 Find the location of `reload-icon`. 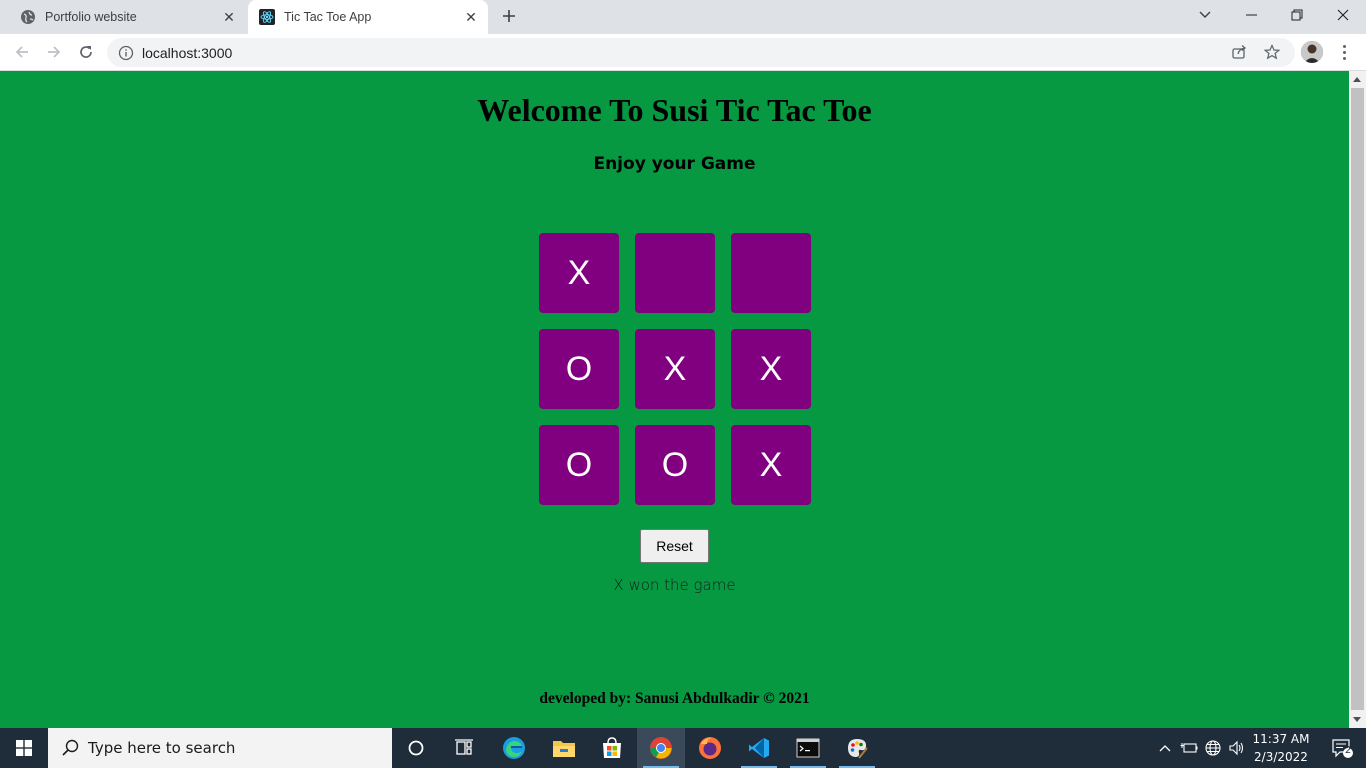

reload-icon is located at coordinates (86, 52).